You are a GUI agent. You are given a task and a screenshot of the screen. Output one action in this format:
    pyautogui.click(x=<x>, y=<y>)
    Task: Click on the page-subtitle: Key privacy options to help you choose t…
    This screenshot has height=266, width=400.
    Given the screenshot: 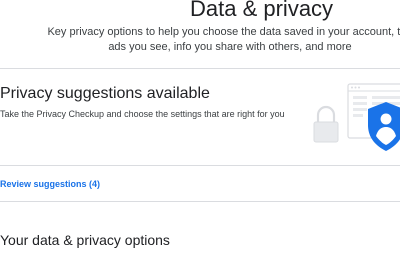 What is the action you would take?
    pyautogui.click(x=223, y=39)
    